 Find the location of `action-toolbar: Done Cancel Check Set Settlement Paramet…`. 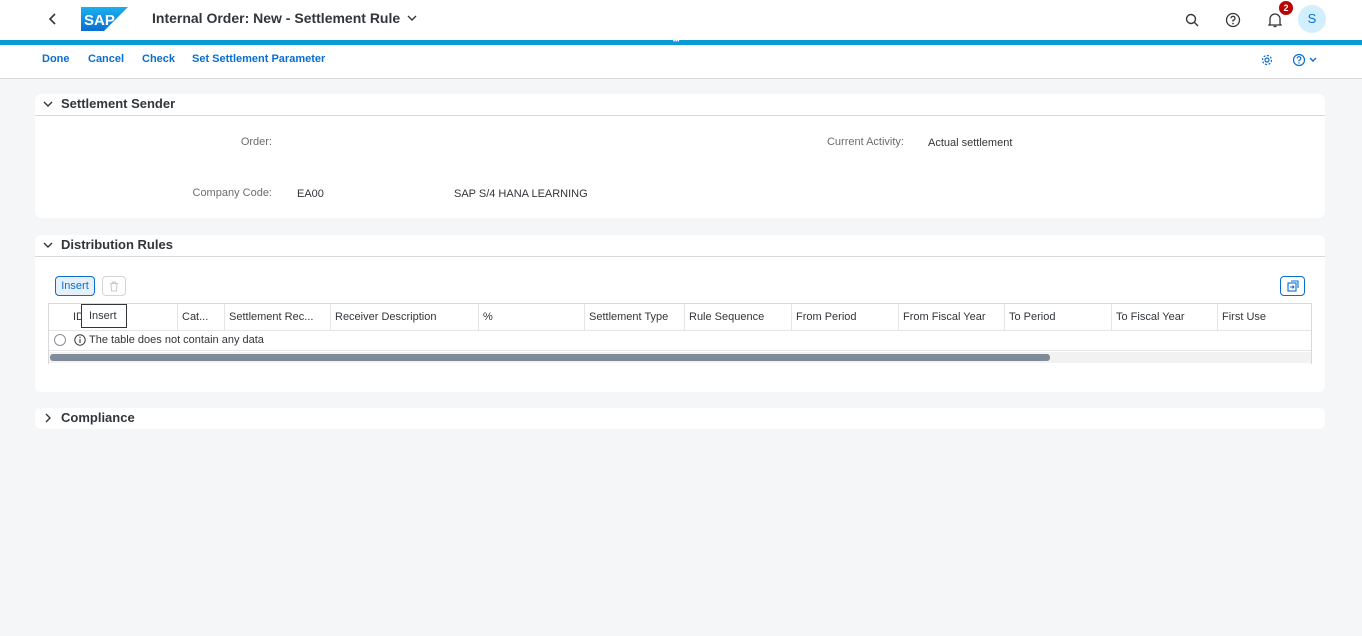

action-toolbar: Done Cancel Check Set Settlement Paramet… is located at coordinates (681, 62).